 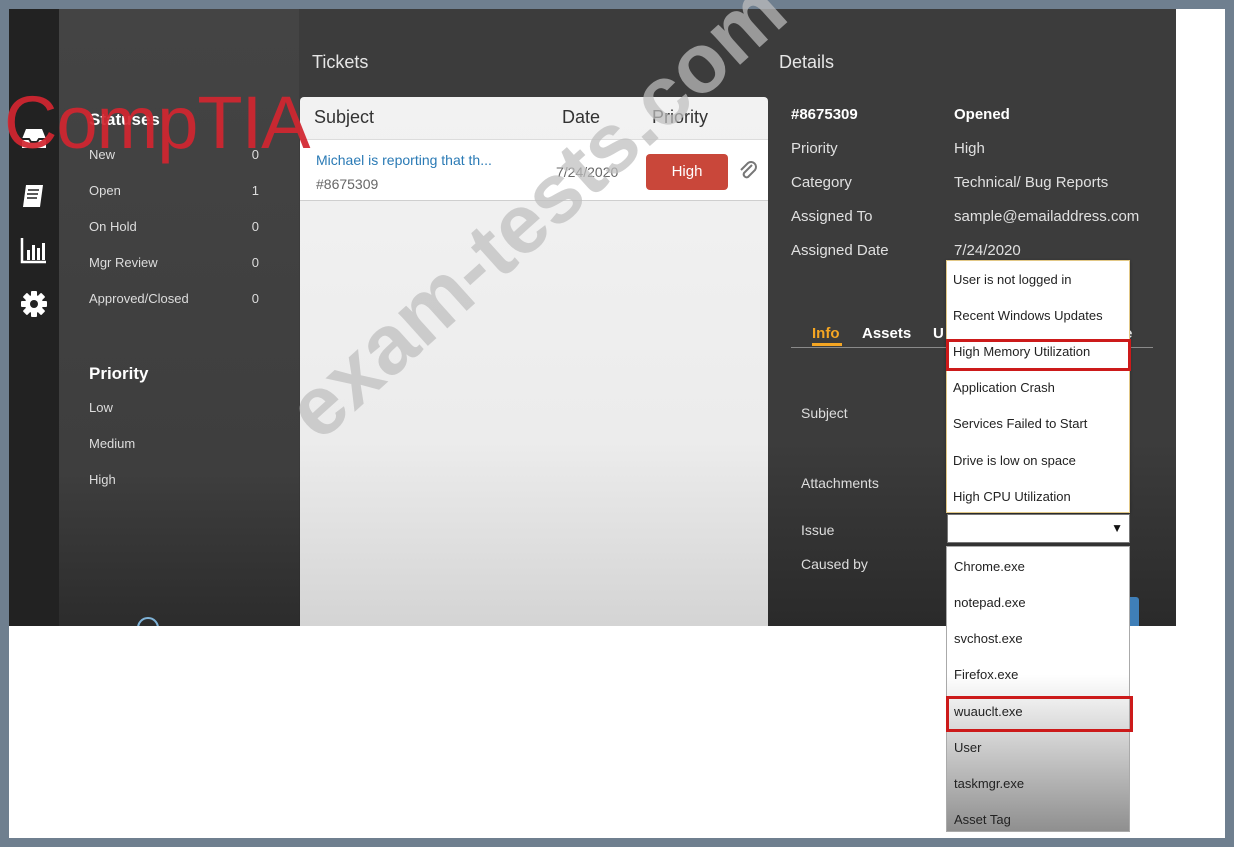 I want to click on gear-icon, so click(x=34, y=304).